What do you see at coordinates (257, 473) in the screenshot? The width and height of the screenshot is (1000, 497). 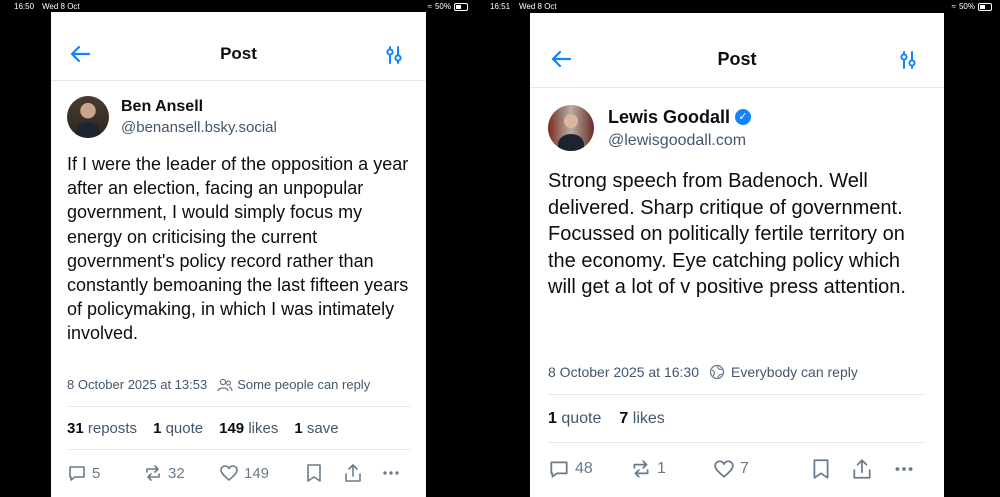 I see `like-count: 149` at bounding box center [257, 473].